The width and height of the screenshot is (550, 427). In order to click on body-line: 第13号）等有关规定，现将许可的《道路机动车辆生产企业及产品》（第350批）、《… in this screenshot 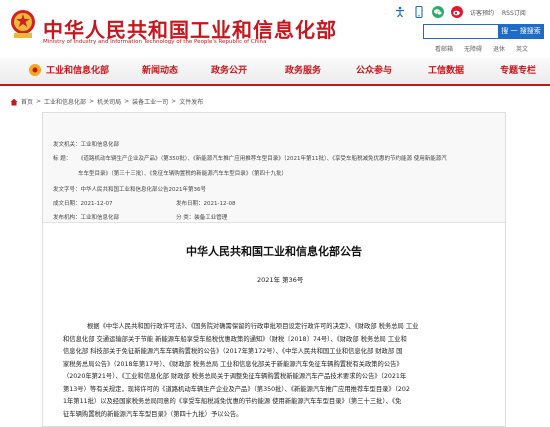, I will do `click(236, 389)`.